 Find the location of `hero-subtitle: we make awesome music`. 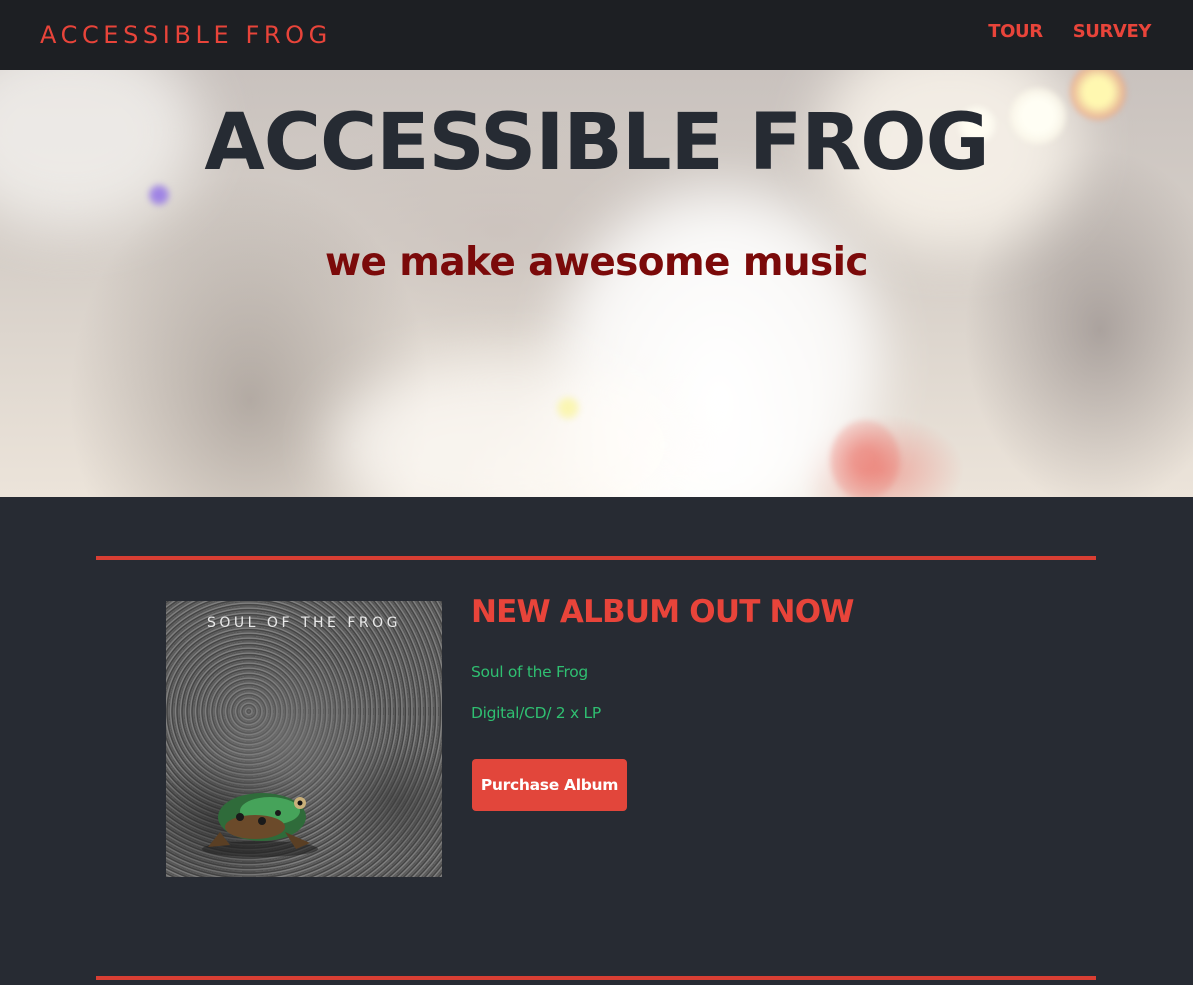

hero-subtitle: we make awesome music is located at coordinates (597, 262).